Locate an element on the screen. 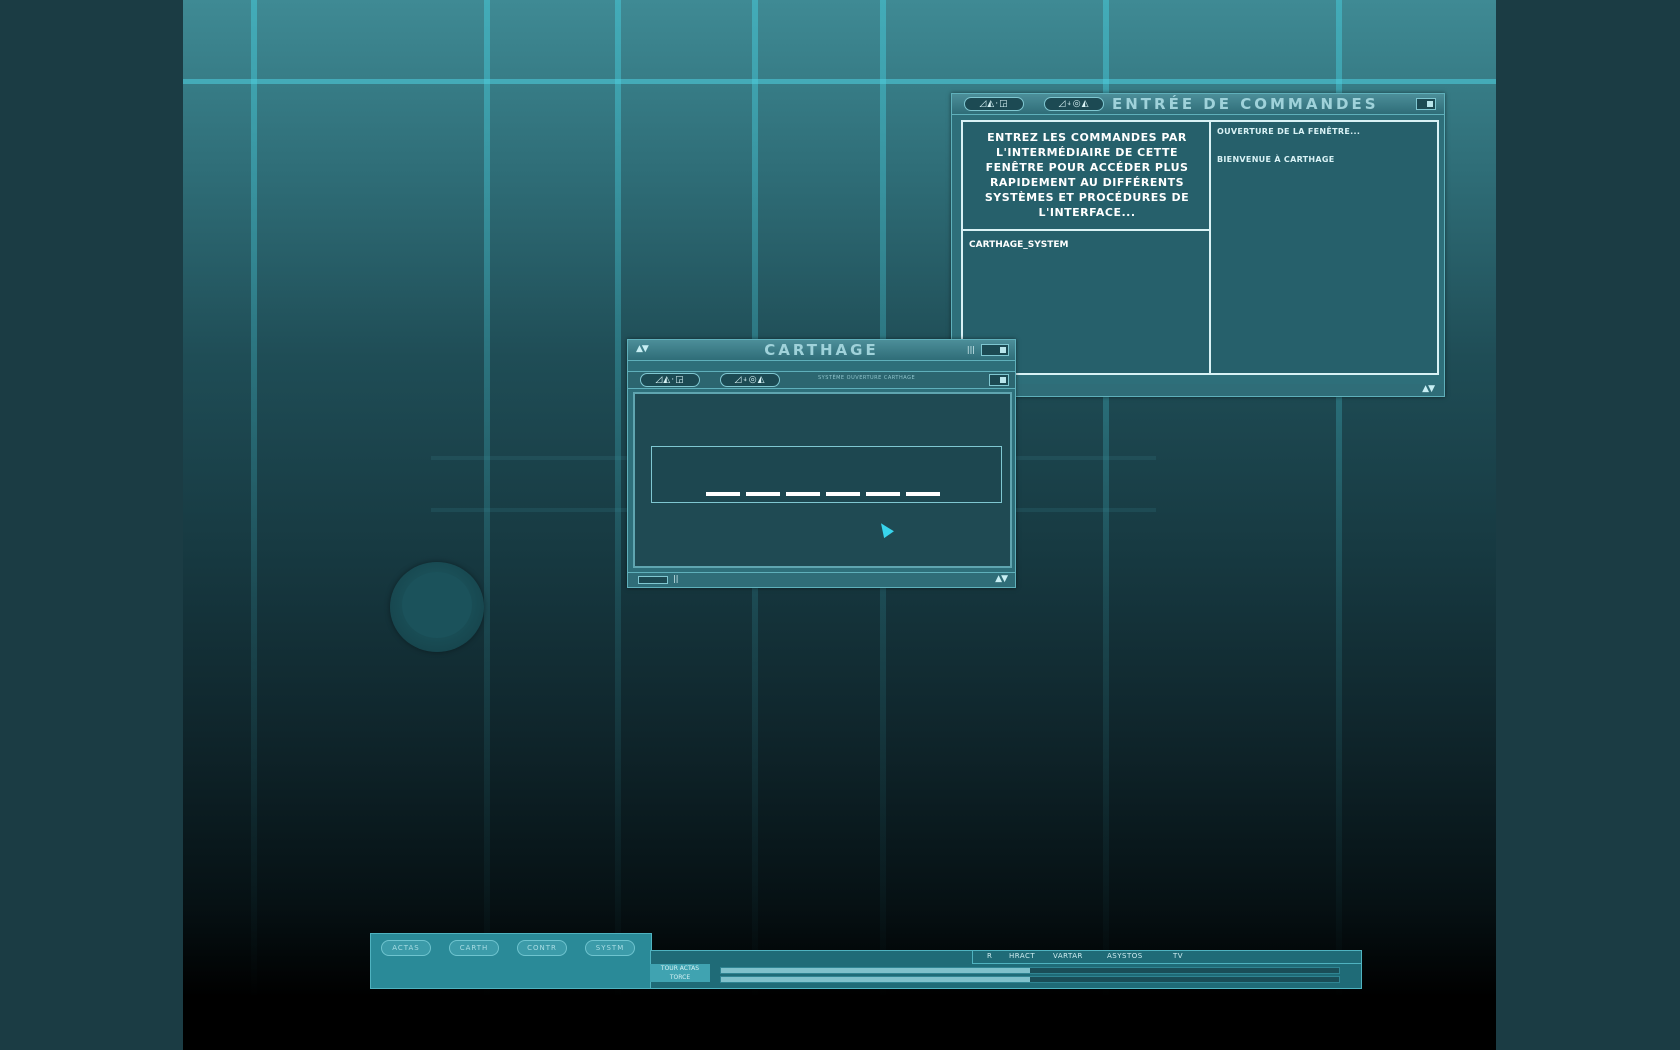  system-menu-bar: R HRACT VARTAR ASYSTOS TV is located at coordinates (1167, 957).